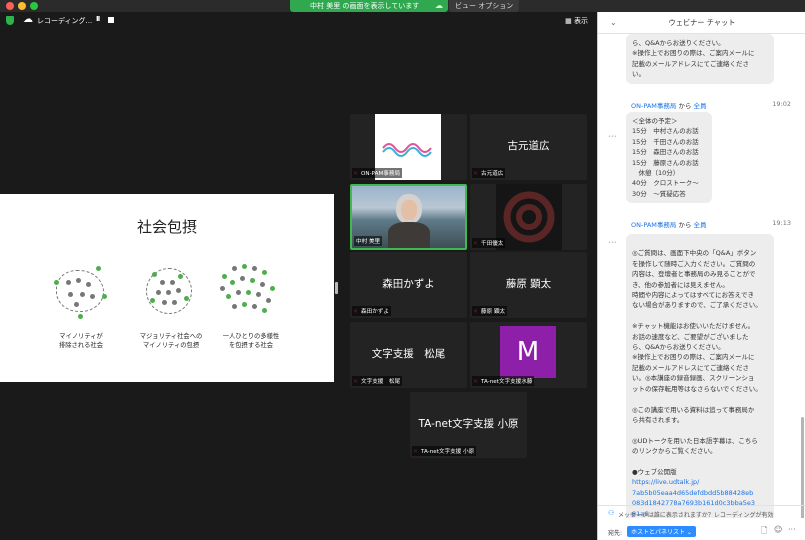 This screenshot has height=540, width=805. I want to click on video-tile-furumoto: 古元道広 ✕ 古元道広, so click(528, 147).